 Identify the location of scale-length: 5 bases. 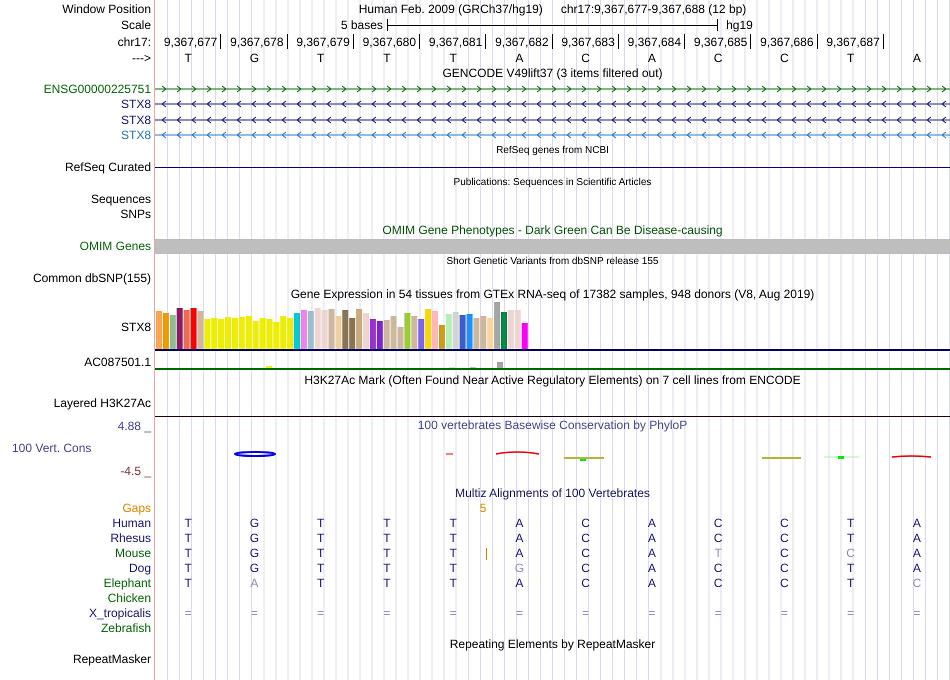
(361, 25).